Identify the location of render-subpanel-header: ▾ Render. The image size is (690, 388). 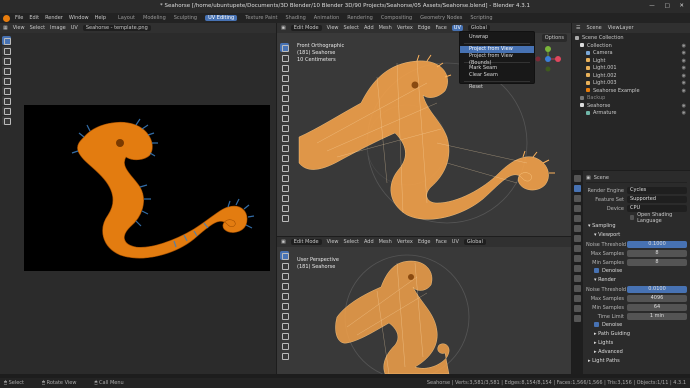
(636, 280).